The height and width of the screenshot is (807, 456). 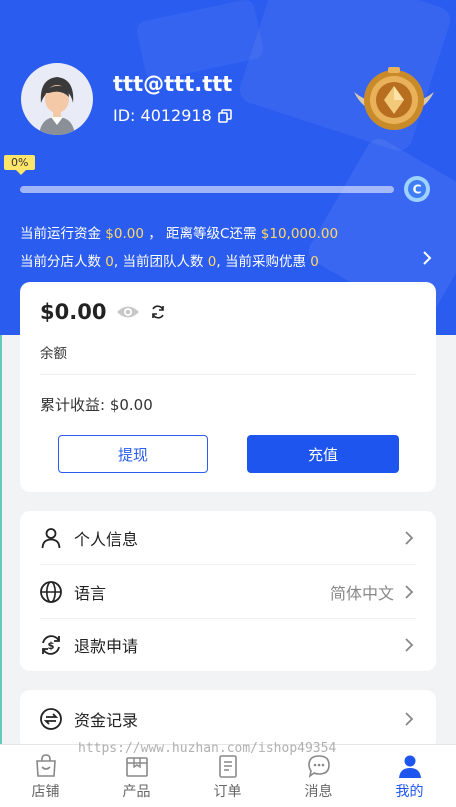 What do you see at coordinates (45, 792) in the screenshot?
I see `tab-label: 店铺` at bounding box center [45, 792].